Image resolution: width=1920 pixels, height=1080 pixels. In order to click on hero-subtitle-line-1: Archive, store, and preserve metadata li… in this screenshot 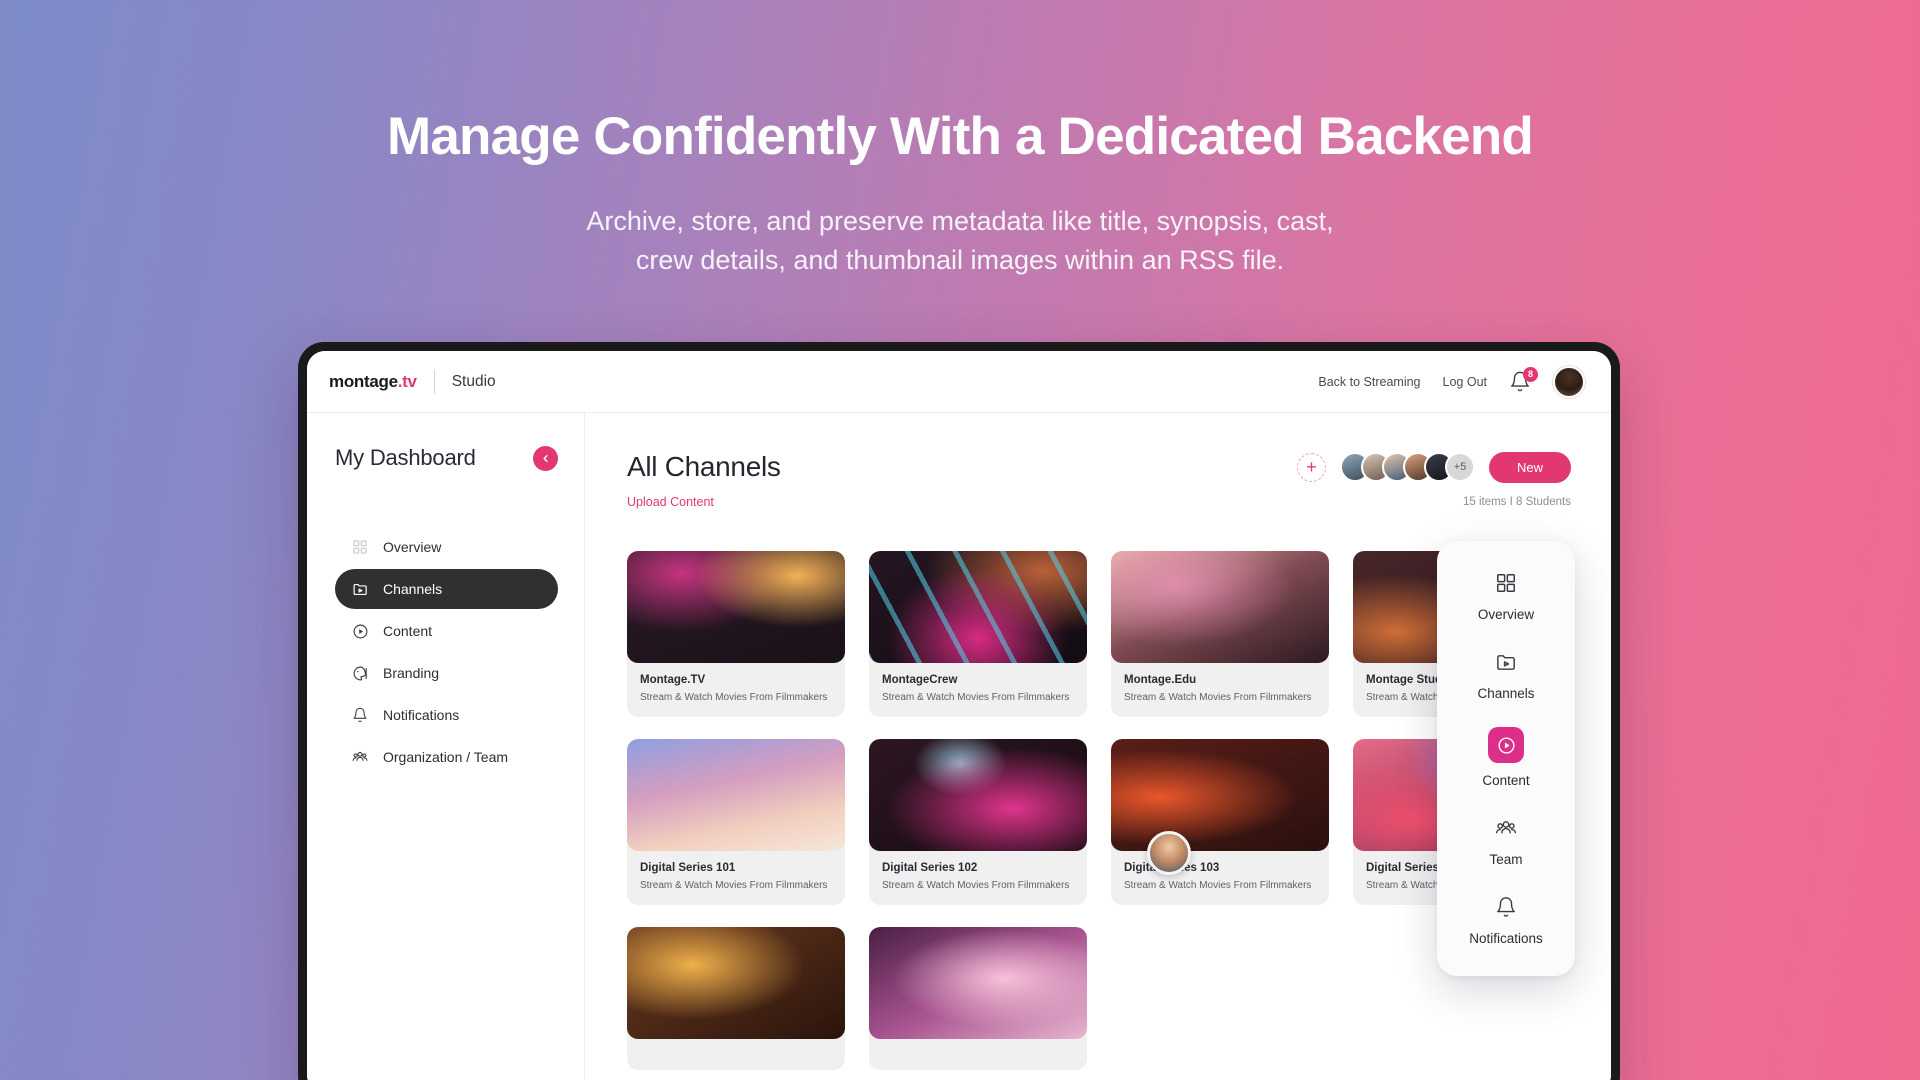, I will do `click(960, 221)`.